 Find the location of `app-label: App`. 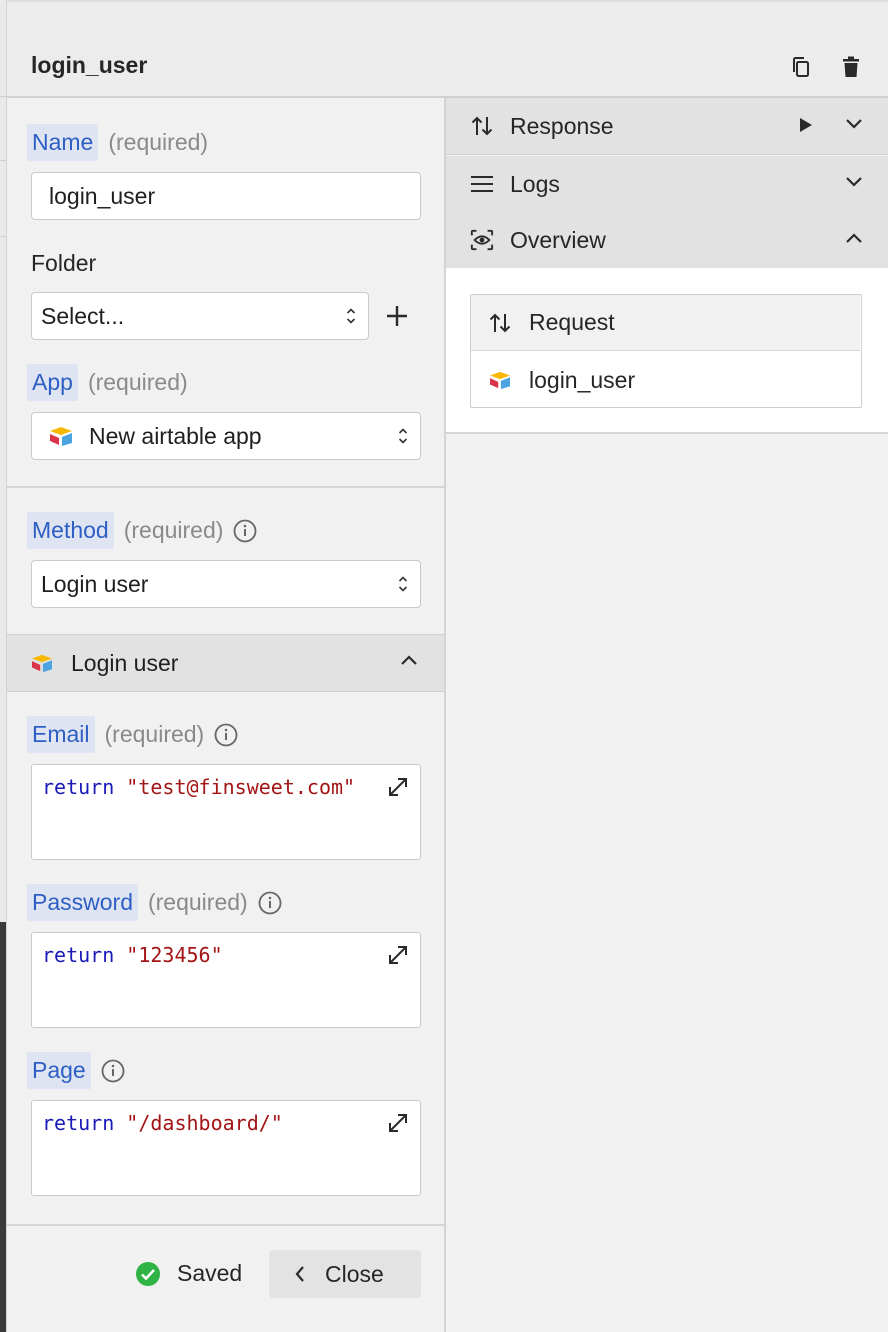

app-label: App is located at coordinates (52, 382).